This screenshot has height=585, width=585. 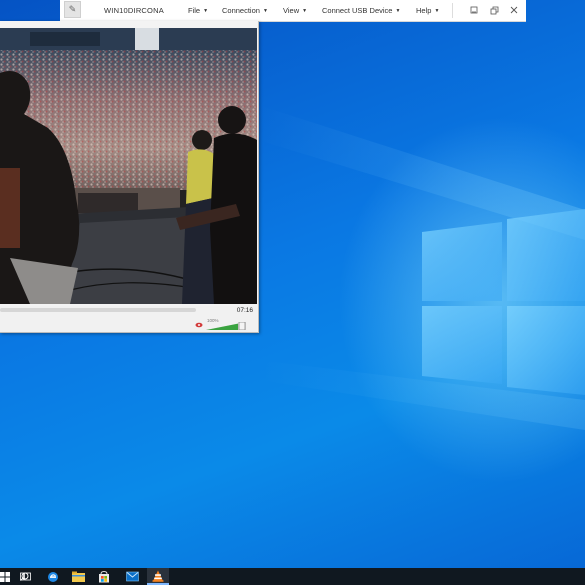 I want to click on elapsed-time: 07:16, so click(x=244, y=310).